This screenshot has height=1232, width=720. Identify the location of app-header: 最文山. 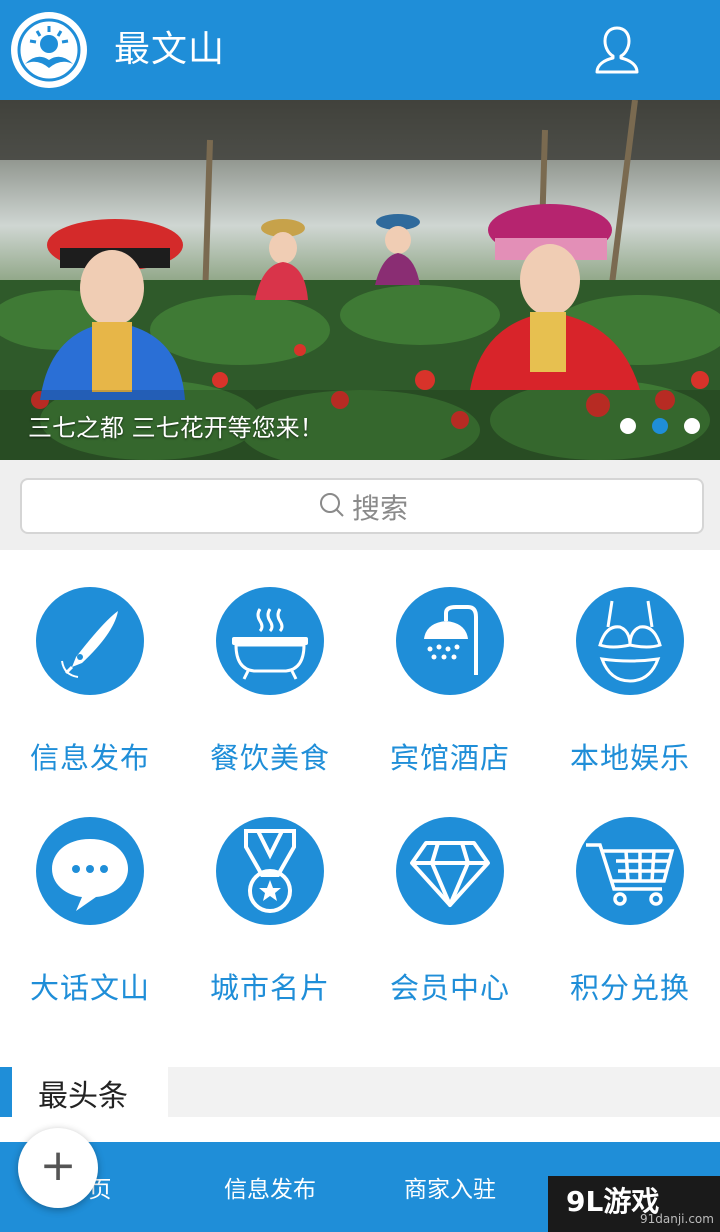
(360, 50).